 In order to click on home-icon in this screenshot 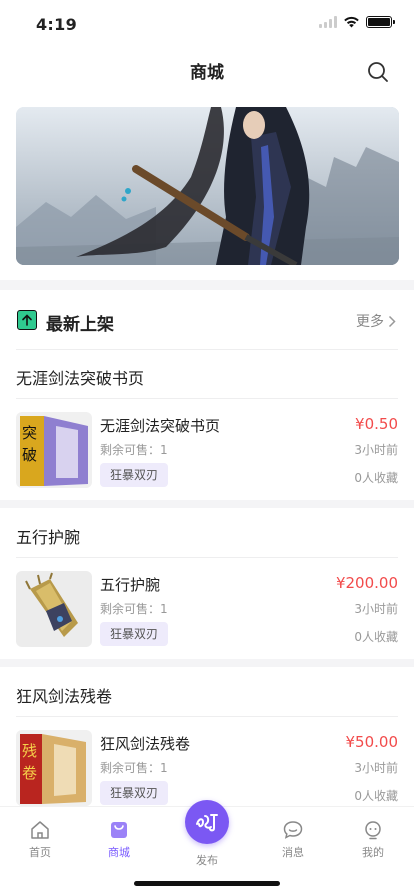, I will do `click(40, 830)`.